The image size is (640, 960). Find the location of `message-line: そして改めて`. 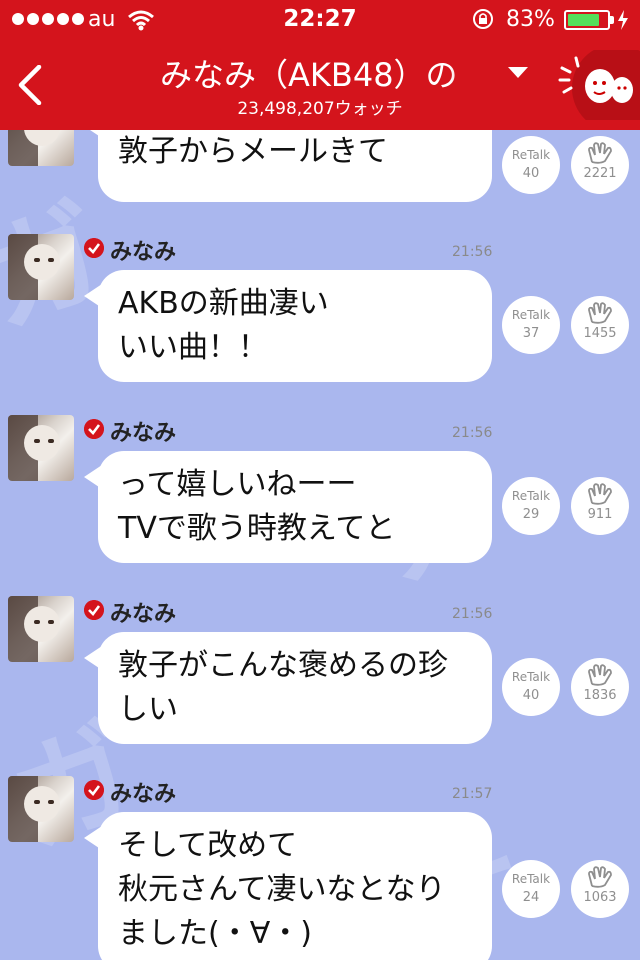

message-line: そして改めて is located at coordinates (208, 845).